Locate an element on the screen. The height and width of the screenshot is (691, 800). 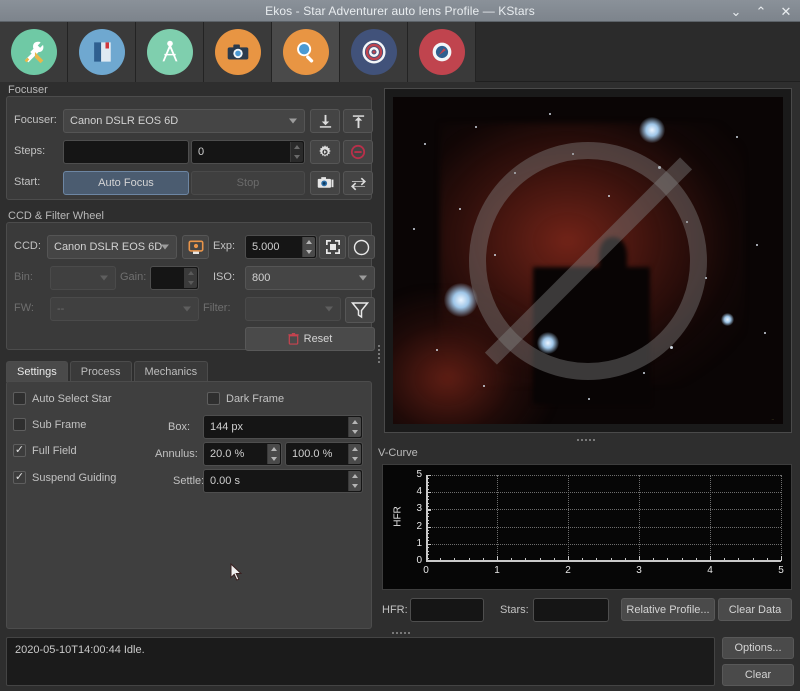
focus-log-text: 2020-05-10T14:00:44 Idle. is located at coordinates (80, 650).